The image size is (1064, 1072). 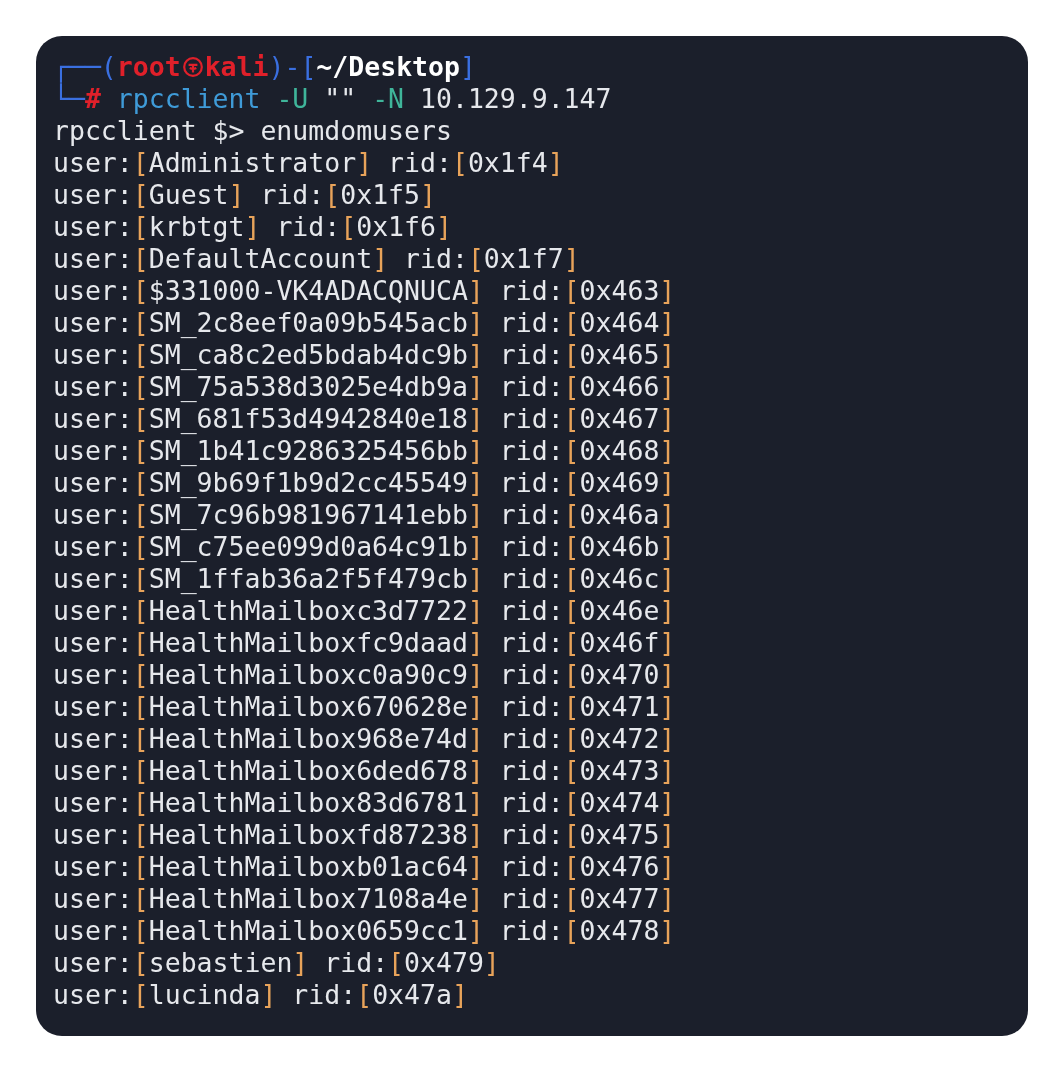 I want to click on output-line: user:[HealthMailbox670628e] rid:[0x471], so click(x=364, y=707).